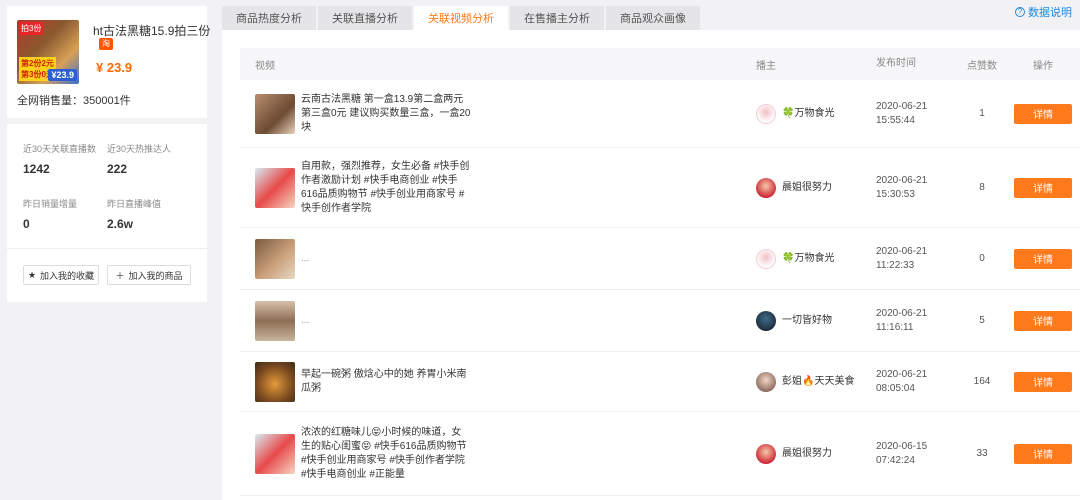 Image resolution: width=1080 pixels, height=500 pixels. I want to click on like-count: 33, so click(982, 453).